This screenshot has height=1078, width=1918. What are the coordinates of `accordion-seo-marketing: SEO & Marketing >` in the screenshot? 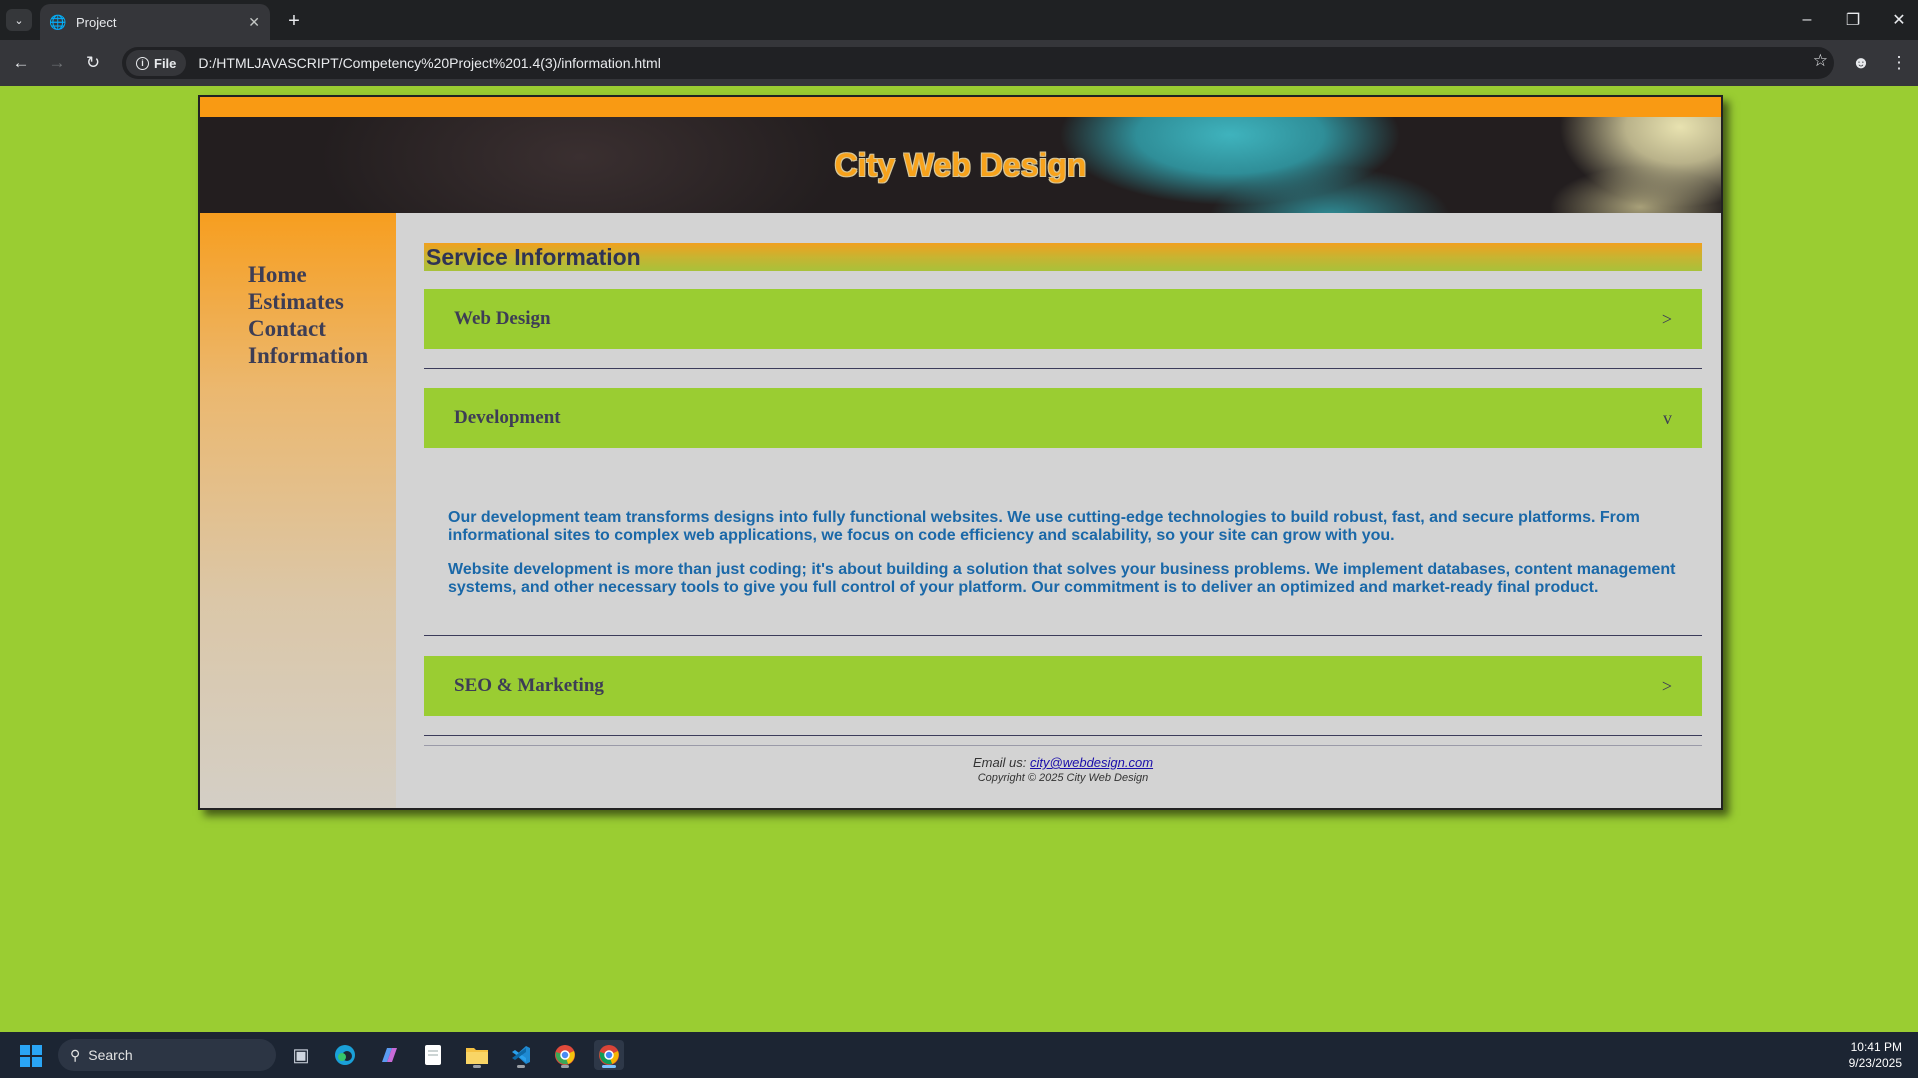 It's located at (1063, 686).